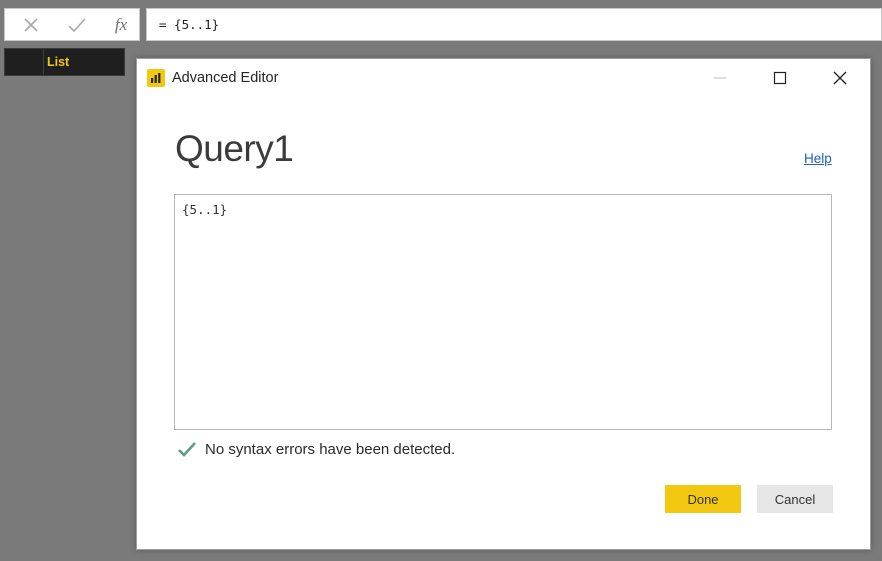 The image size is (882, 561). Describe the element at coordinates (43, 62) in the screenshot. I see `column-header-divider` at that location.